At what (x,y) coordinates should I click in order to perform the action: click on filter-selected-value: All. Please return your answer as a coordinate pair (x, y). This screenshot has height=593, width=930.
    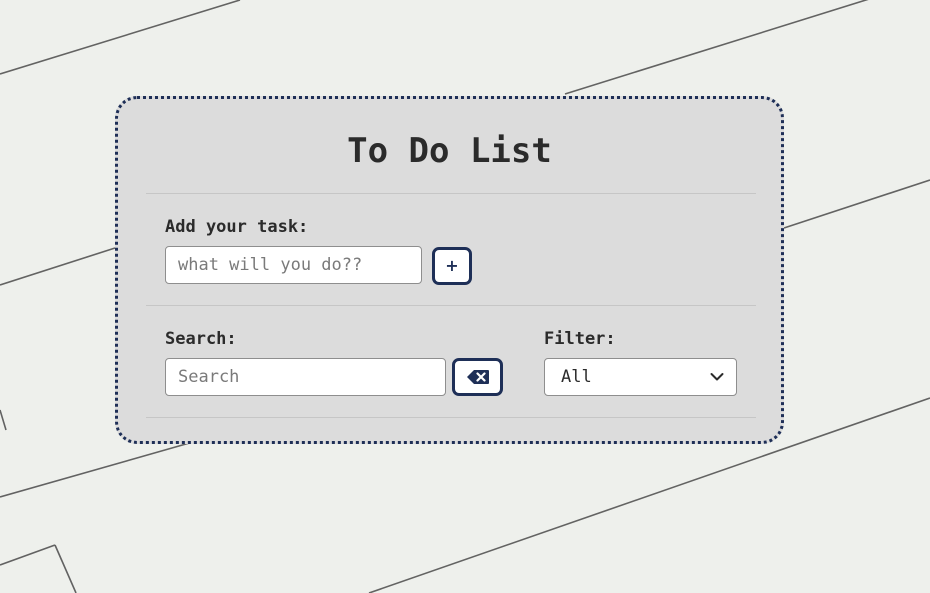
    Looking at the image, I should click on (576, 377).